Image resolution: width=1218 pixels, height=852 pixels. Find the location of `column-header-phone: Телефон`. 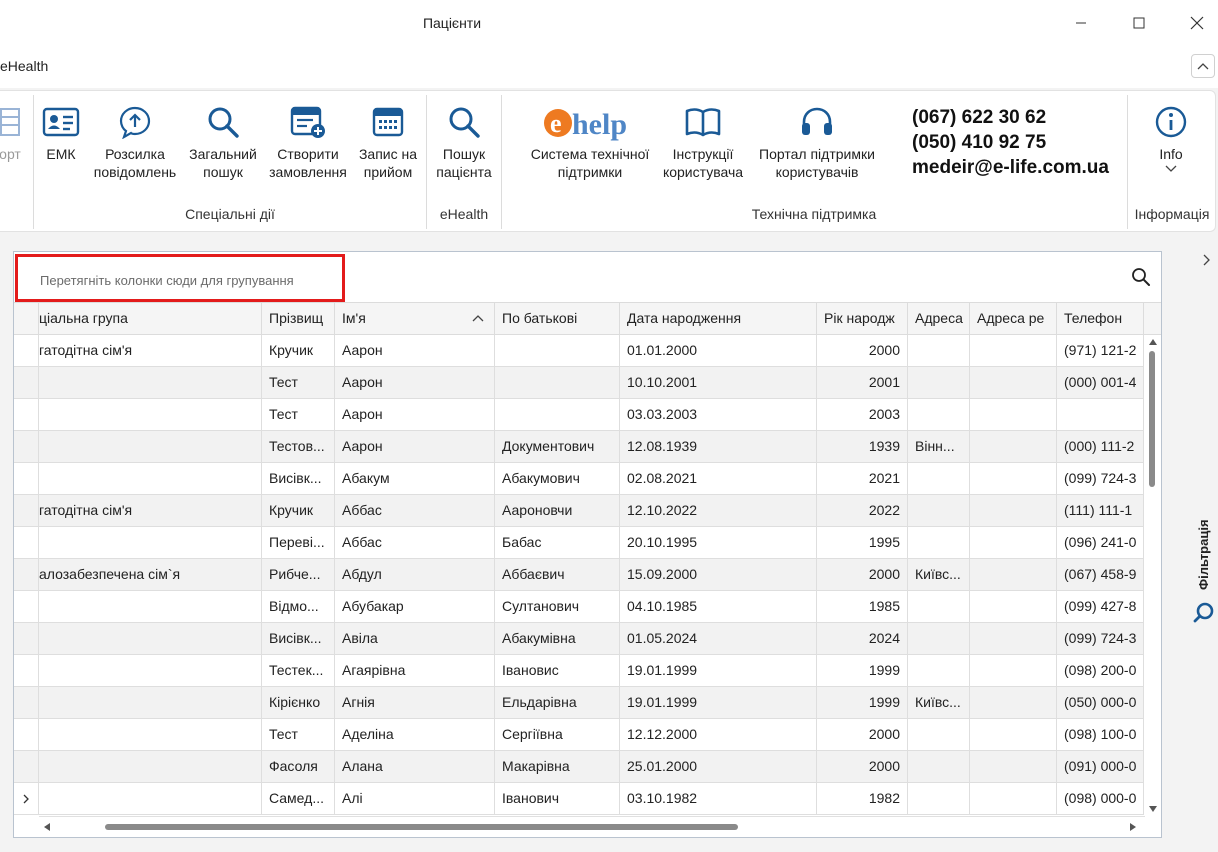

column-header-phone: Телефон is located at coordinates (1100, 318).